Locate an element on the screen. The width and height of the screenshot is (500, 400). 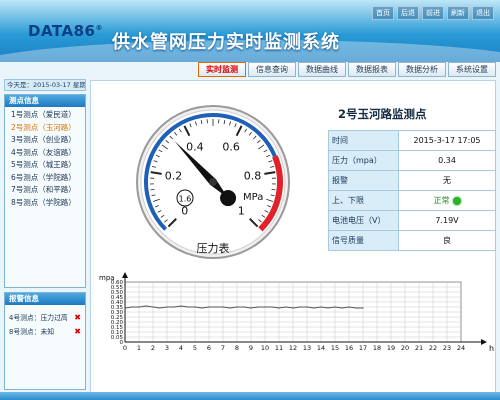
alarm-list: 4号测点：压力过高 ✖ 8号测点：未知 ✖ is located at coordinates (45, 322).